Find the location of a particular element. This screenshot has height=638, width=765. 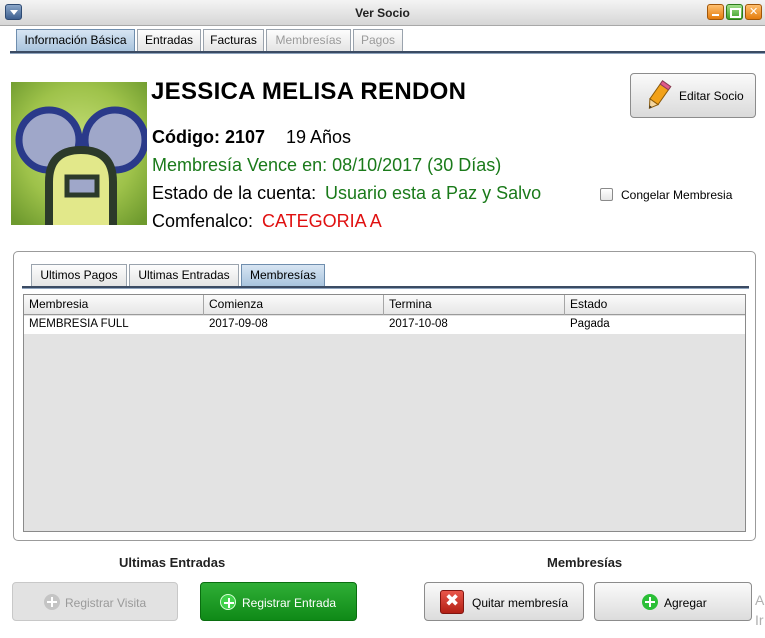

column-header-comienza: Comienza is located at coordinates (294, 305).